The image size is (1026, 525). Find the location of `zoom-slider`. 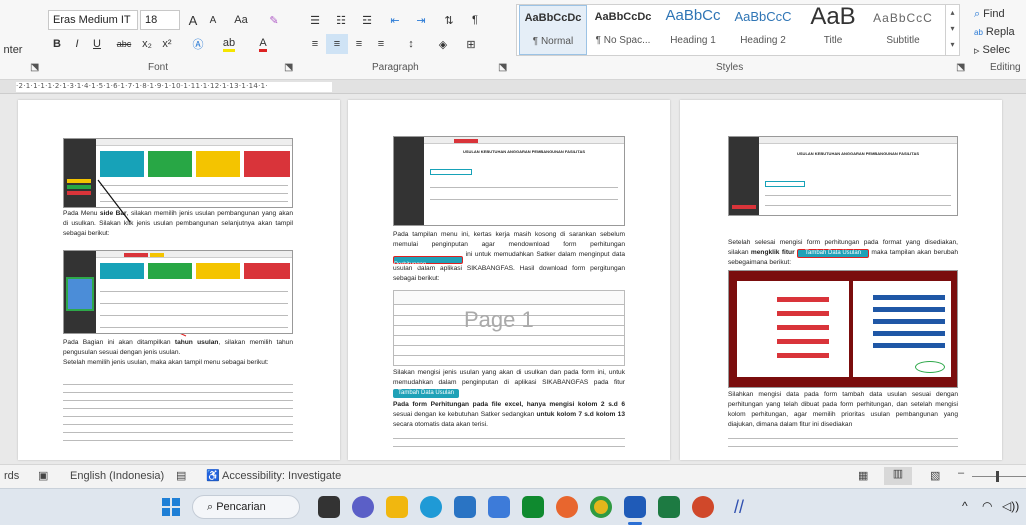

zoom-slider is located at coordinates (999, 476).